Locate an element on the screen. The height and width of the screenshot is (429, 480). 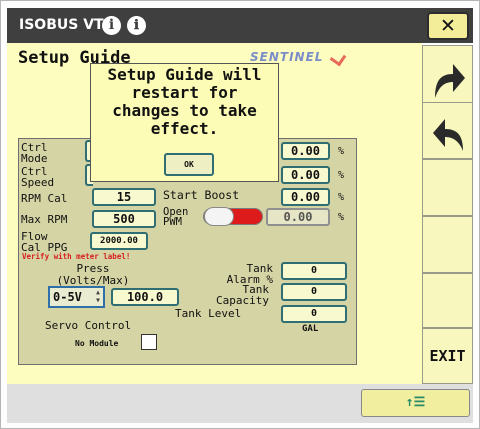
tank-capacity-label: Tank Capacity is located at coordinates (242, 295).